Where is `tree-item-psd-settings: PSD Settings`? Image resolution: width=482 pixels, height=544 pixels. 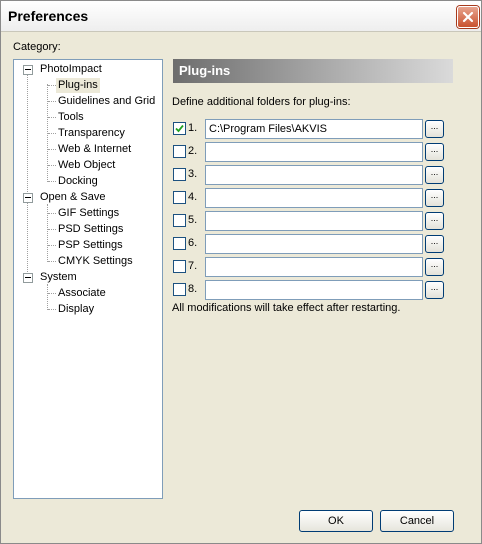
tree-item-psd-settings: PSD Settings is located at coordinates (90, 229).